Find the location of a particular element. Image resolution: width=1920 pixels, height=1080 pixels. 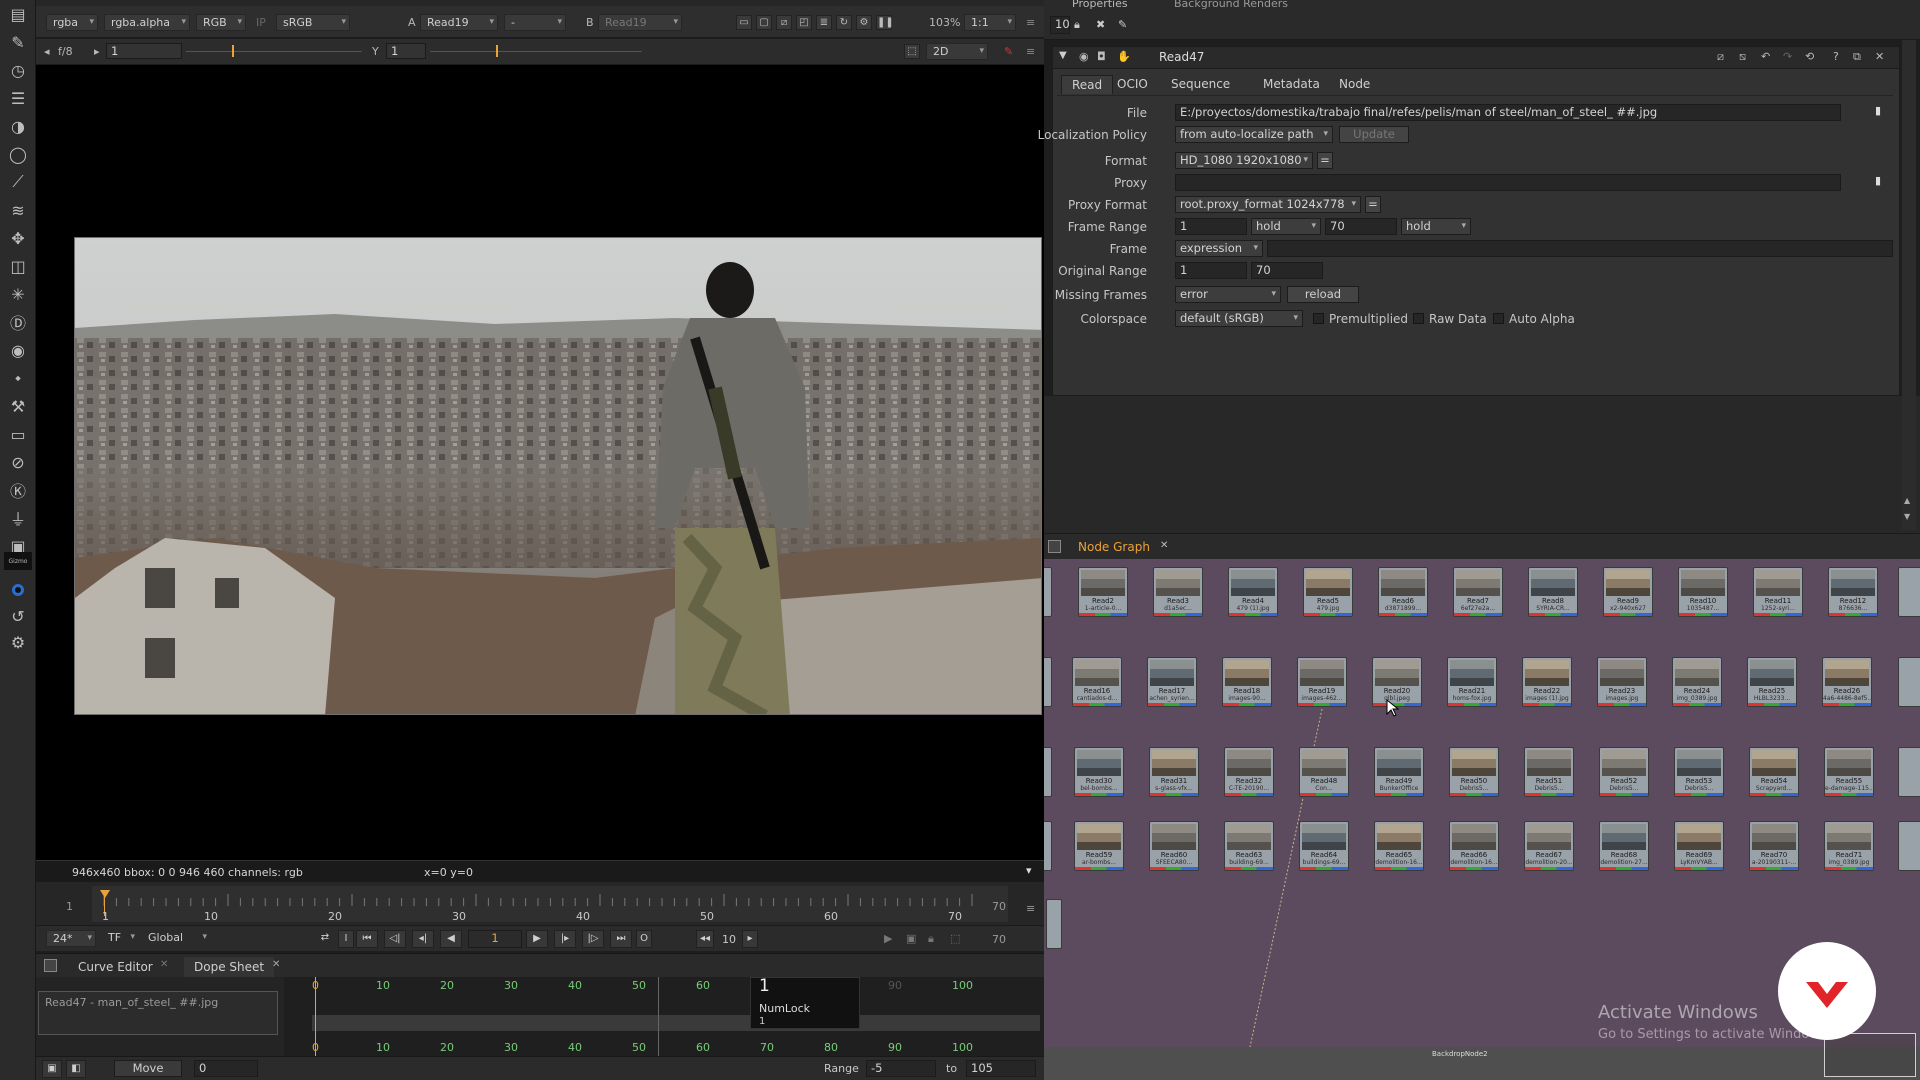

time-nodes-icon: ◷ is located at coordinates (18, 70).